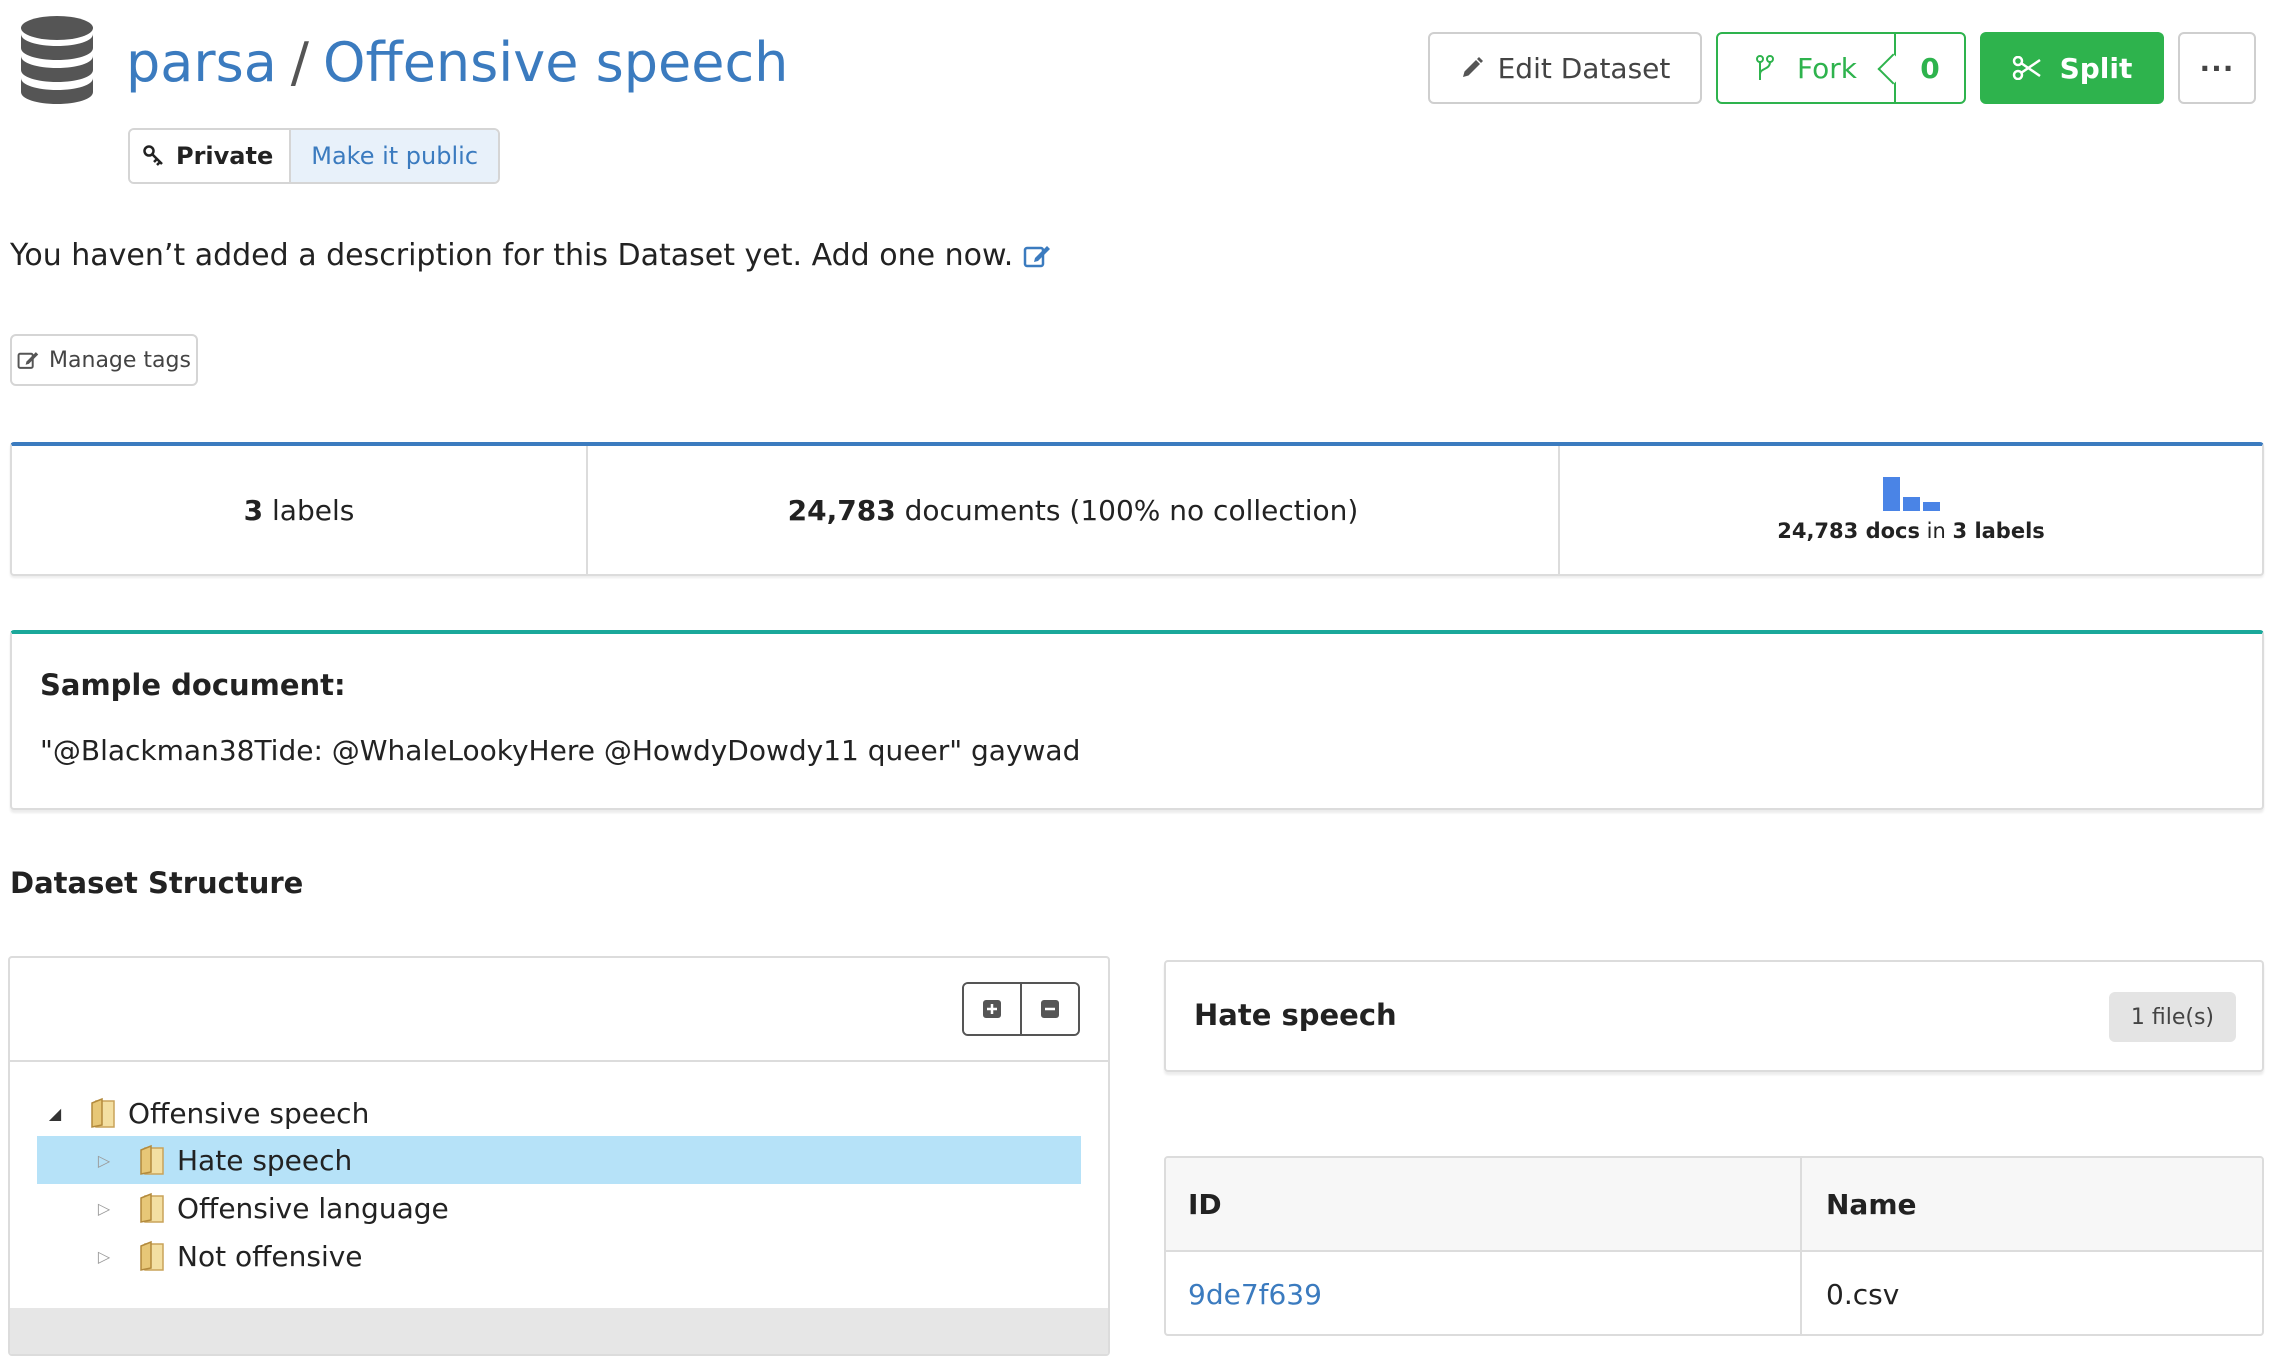 Image resolution: width=2270 pixels, height=1356 pixels. I want to click on tree-footer, so click(559, 1331).